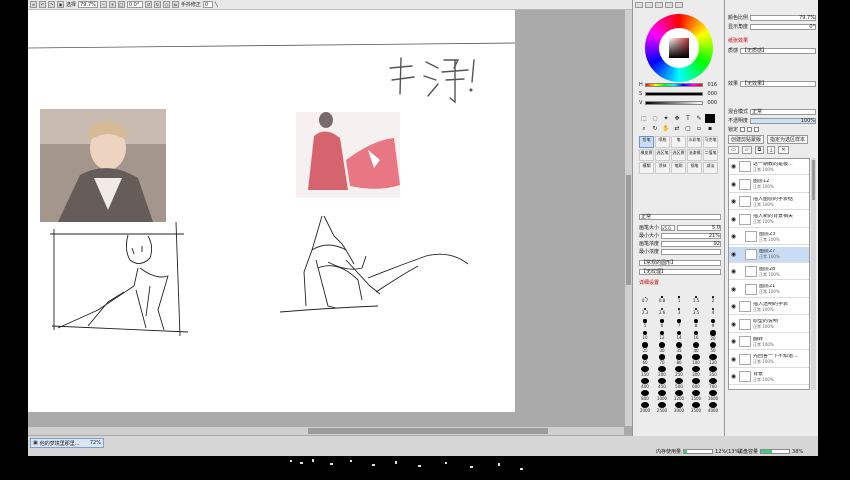 The height and width of the screenshot is (480, 850). Describe the element at coordinates (645, 383) in the screenshot. I see `size-preset: 400` at that location.